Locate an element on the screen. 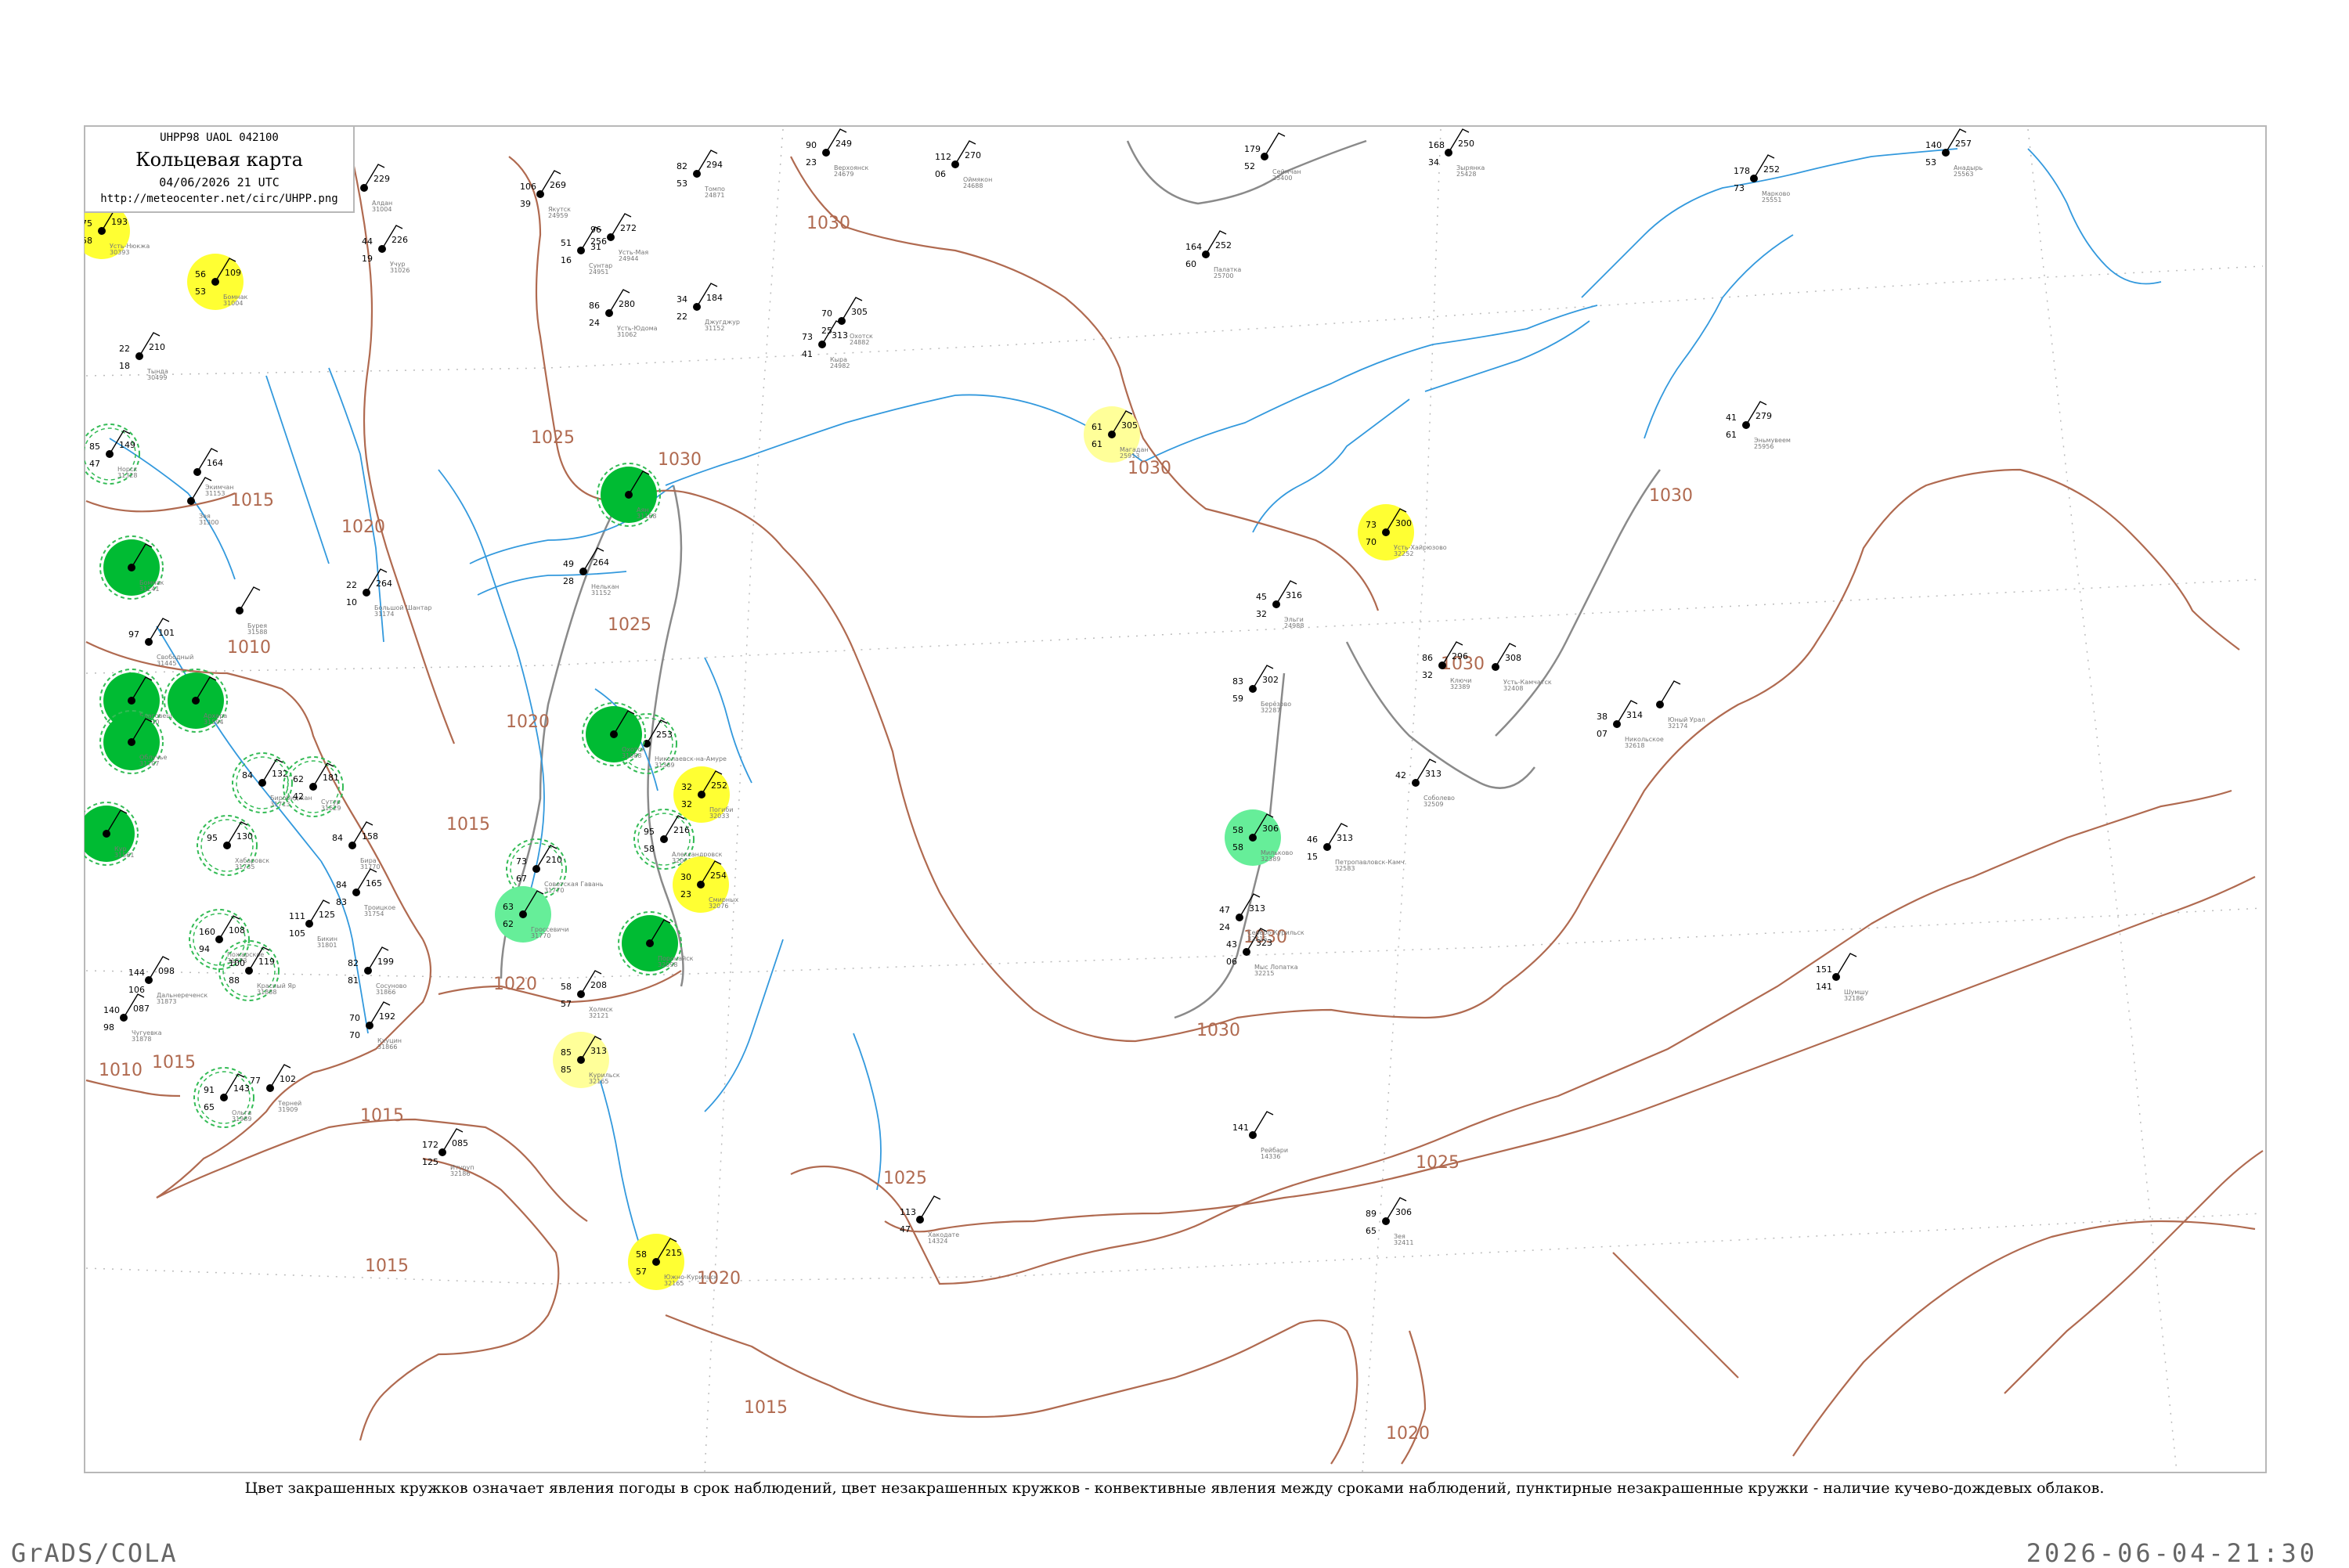 The image size is (2349, 1568). station-name: Бикин is located at coordinates (327, 939).